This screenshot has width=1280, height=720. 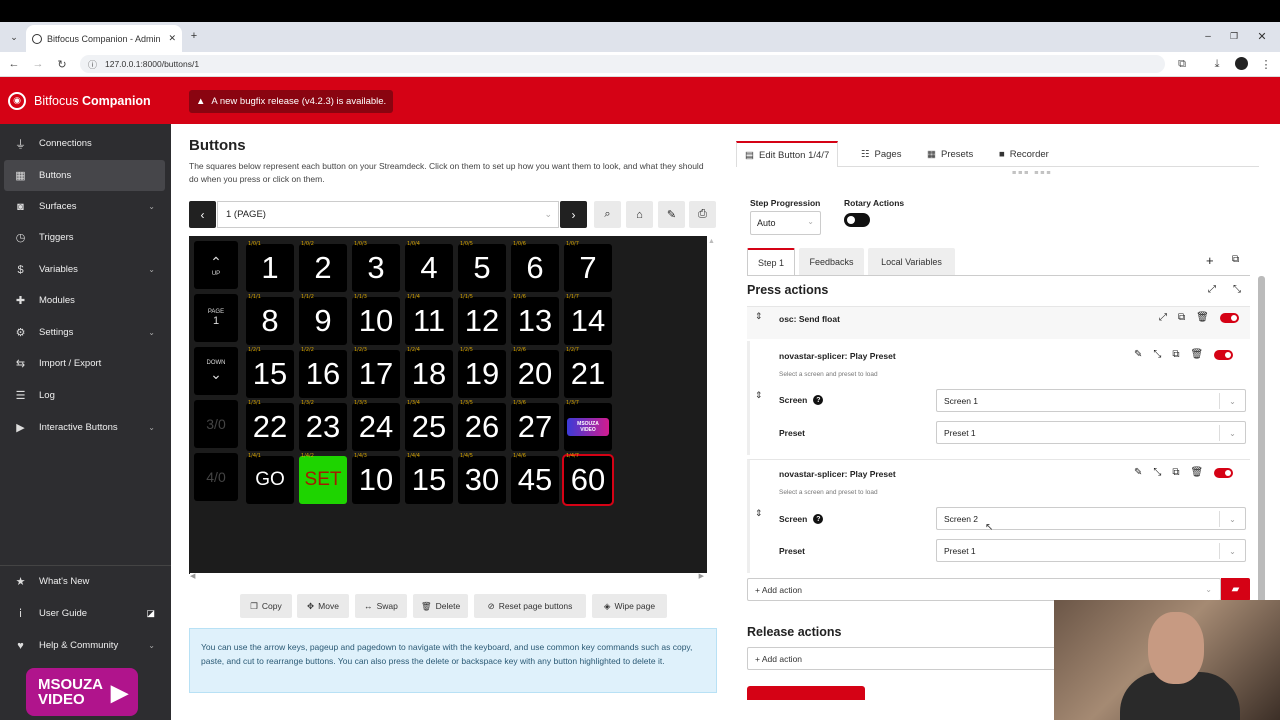 I want to click on grid-button: 1/3/5 26, so click(x=482, y=425).